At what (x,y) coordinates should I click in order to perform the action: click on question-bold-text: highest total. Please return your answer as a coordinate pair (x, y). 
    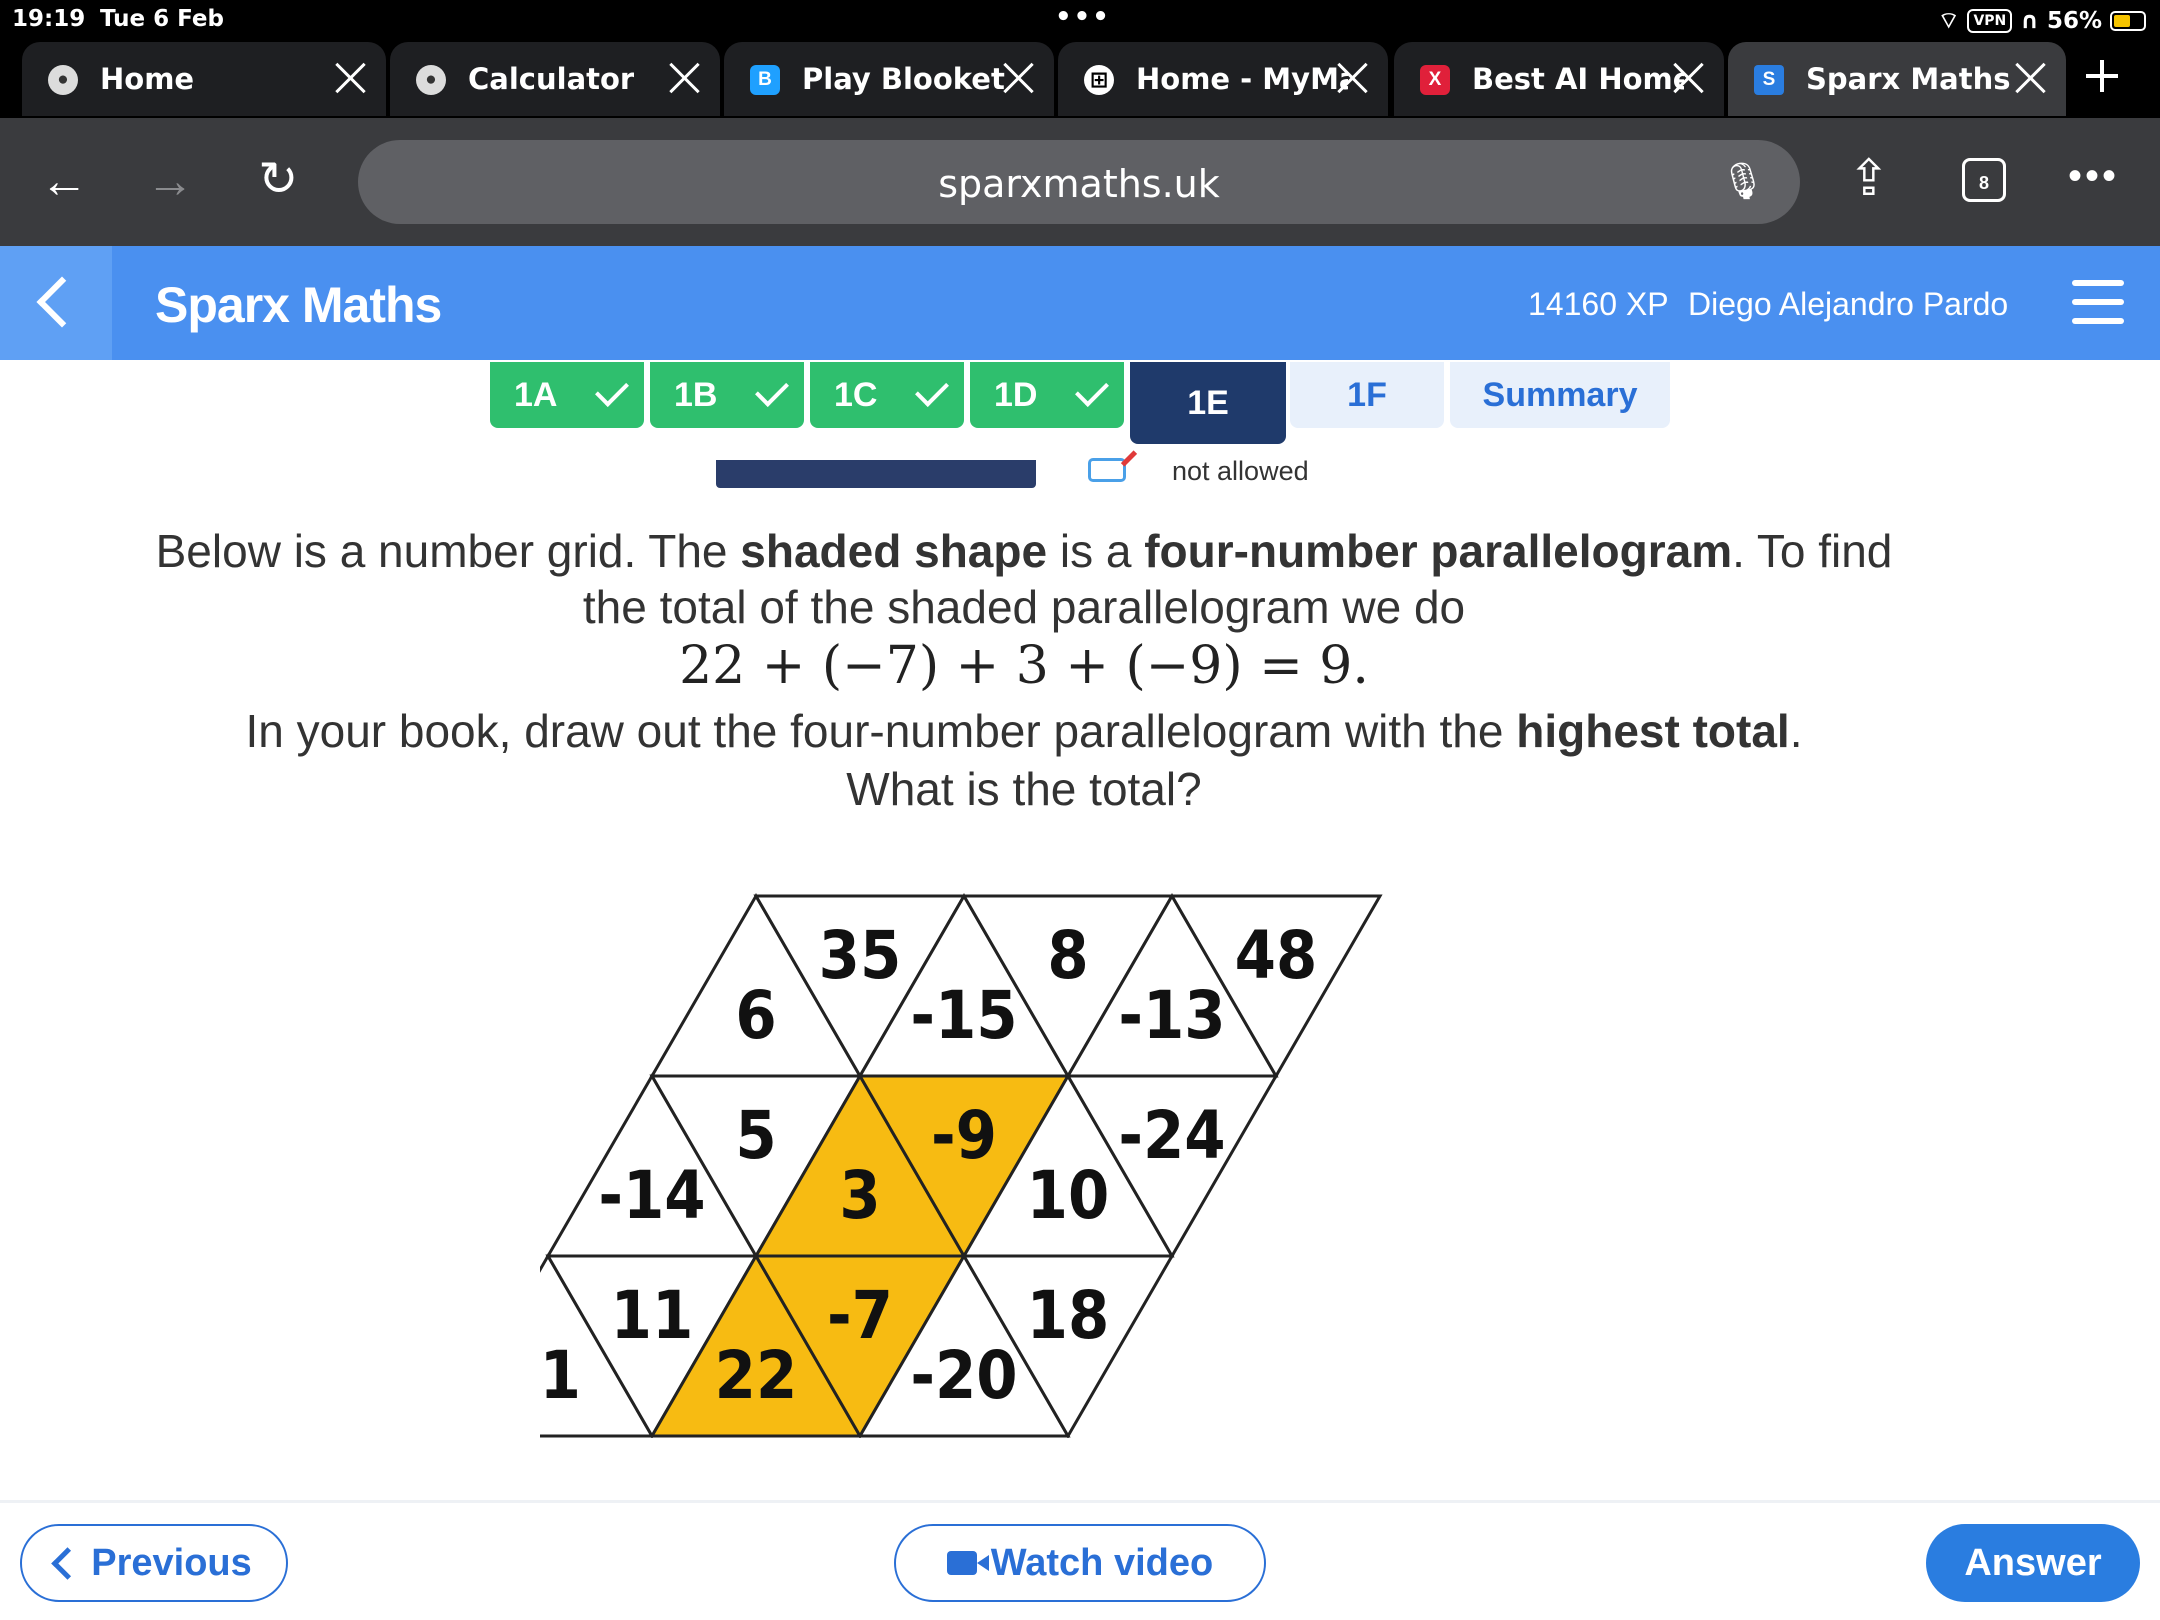
    Looking at the image, I should click on (1653, 731).